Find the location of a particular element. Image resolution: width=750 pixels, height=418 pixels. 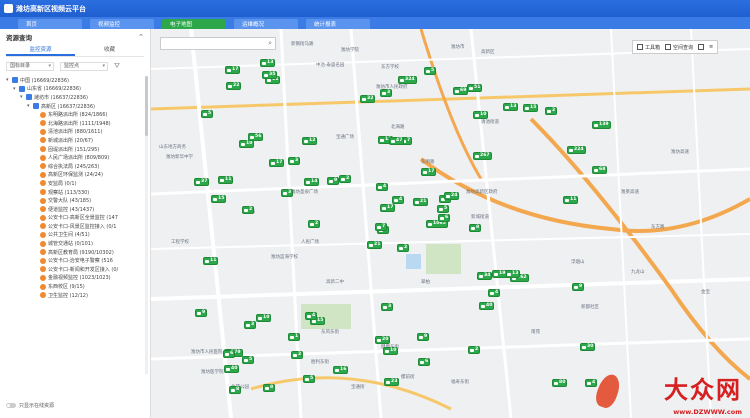

tree-node: 东明路派出所 (824/1866) is located at coordinates (78, 114).